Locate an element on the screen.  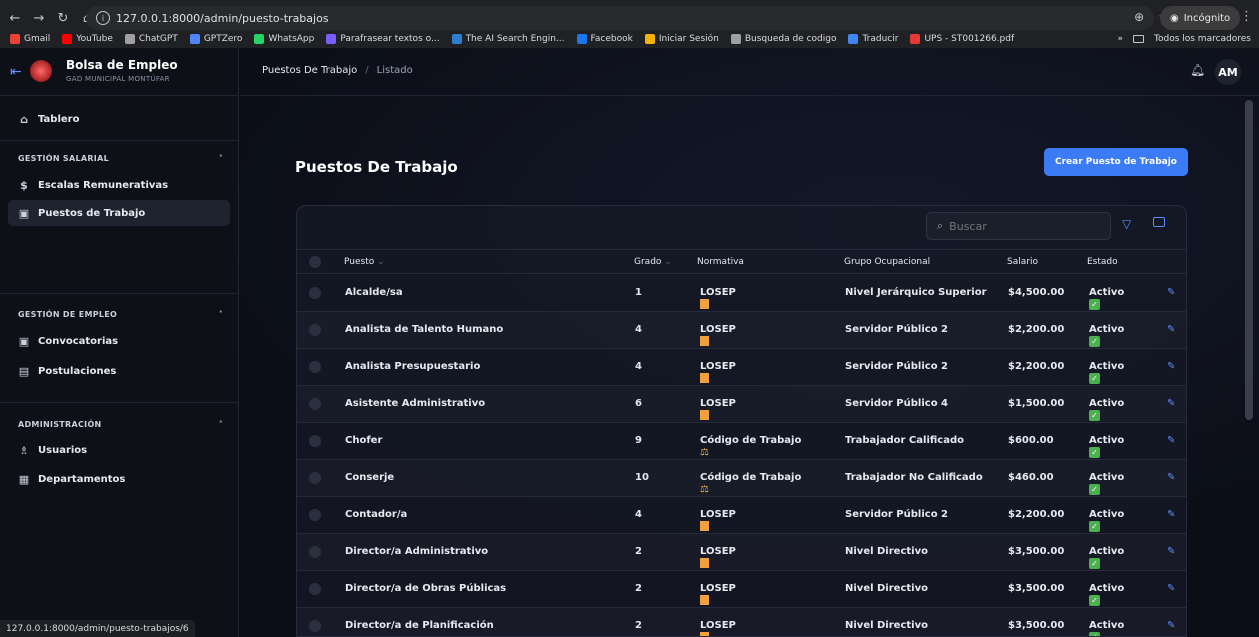
page-scrollbar is located at coordinates (1249, 260).